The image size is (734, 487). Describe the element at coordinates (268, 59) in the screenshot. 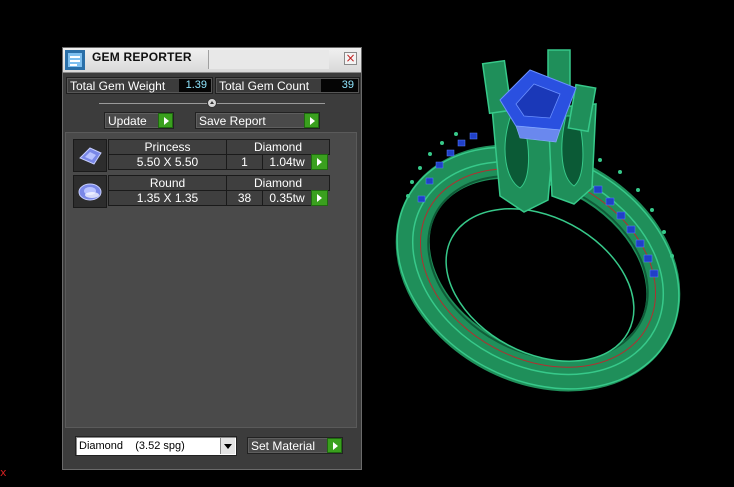

I see `titlebar-spacer` at that location.